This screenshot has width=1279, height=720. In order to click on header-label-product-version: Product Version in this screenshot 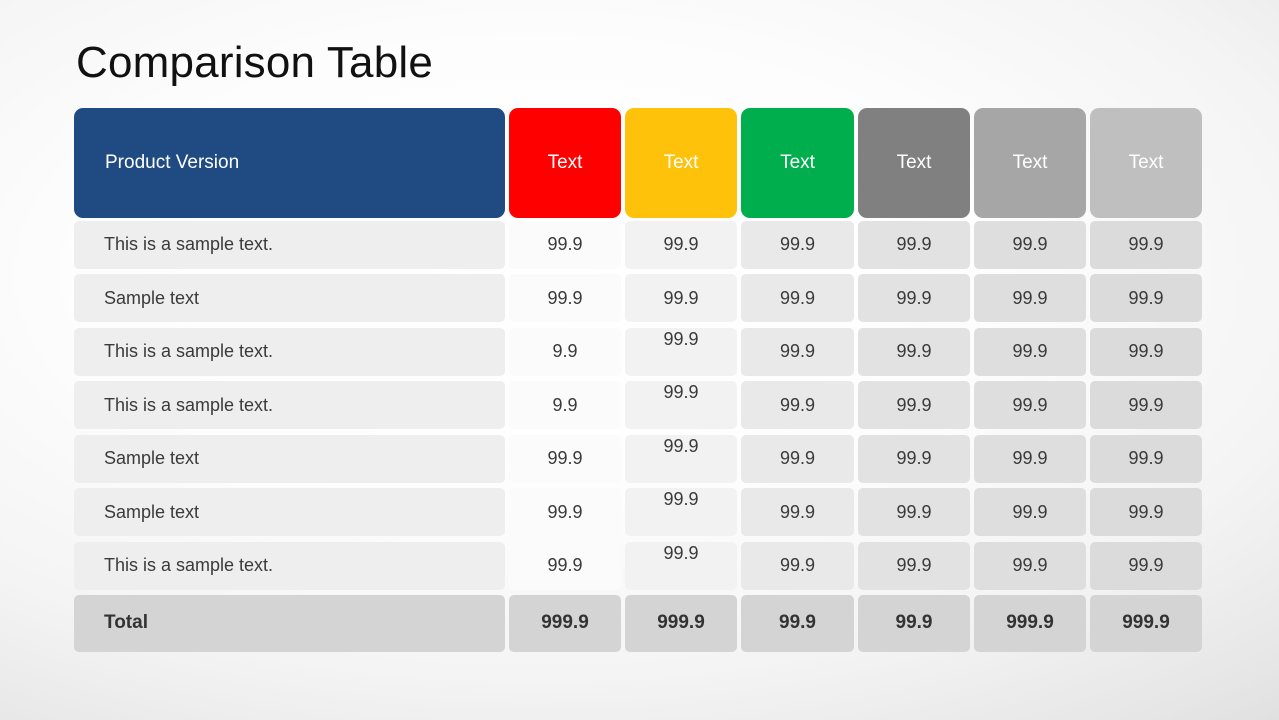, I will do `click(172, 162)`.